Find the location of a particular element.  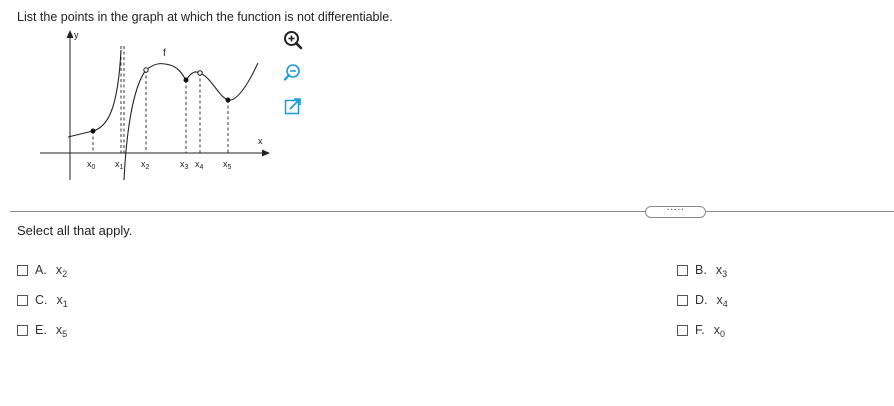

instruction-text: Select all that apply. is located at coordinates (75, 230).